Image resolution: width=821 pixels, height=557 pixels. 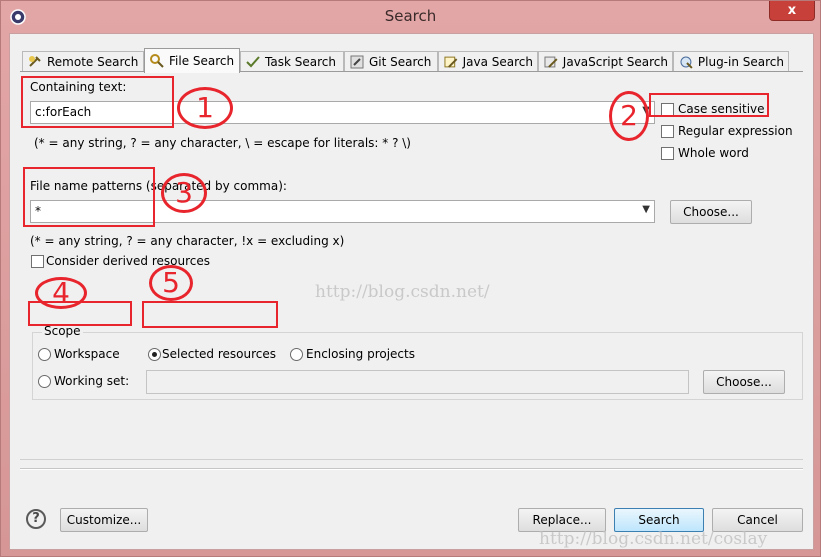 What do you see at coordinates (400, 62) in the screenshot?
I see `tab-label: Git Search` at bounding box center [400, 62].